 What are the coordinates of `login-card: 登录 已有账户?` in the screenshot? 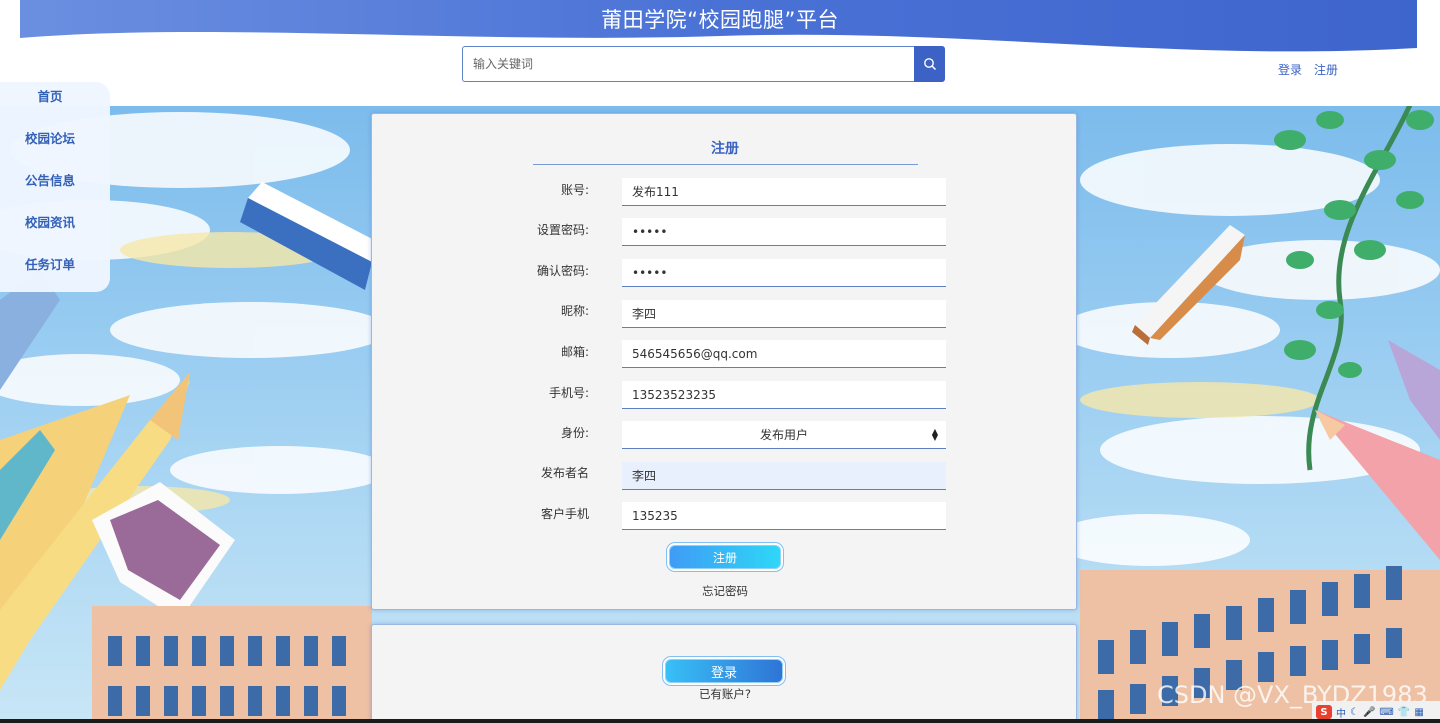 It's located at (724, 673).